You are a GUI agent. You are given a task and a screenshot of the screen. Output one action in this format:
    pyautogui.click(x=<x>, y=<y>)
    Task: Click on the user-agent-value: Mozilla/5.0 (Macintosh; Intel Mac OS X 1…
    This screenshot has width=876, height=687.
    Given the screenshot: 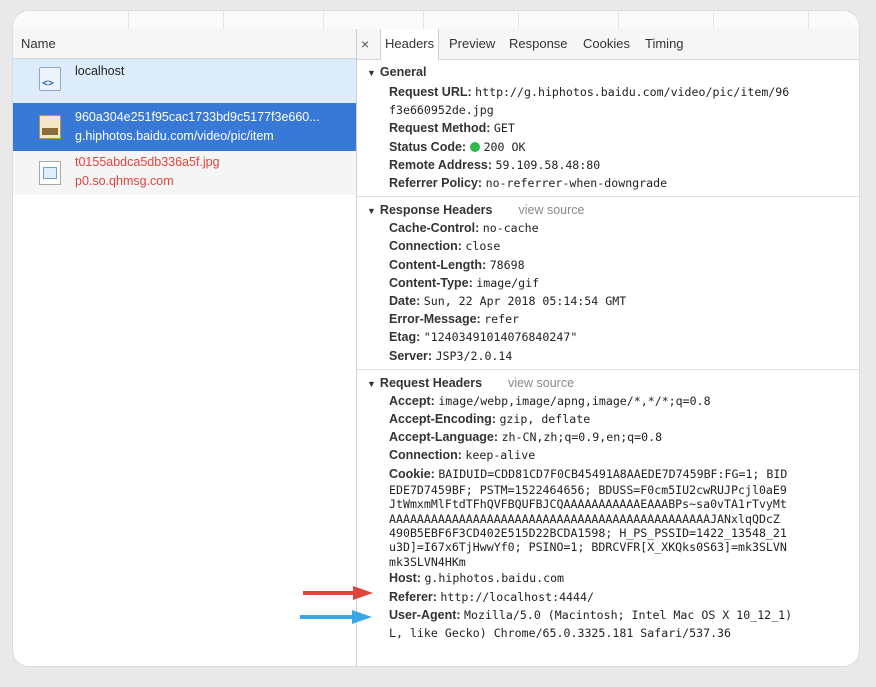 What is the action you would take?
    pyautogui.click(x=628, y=614)
    